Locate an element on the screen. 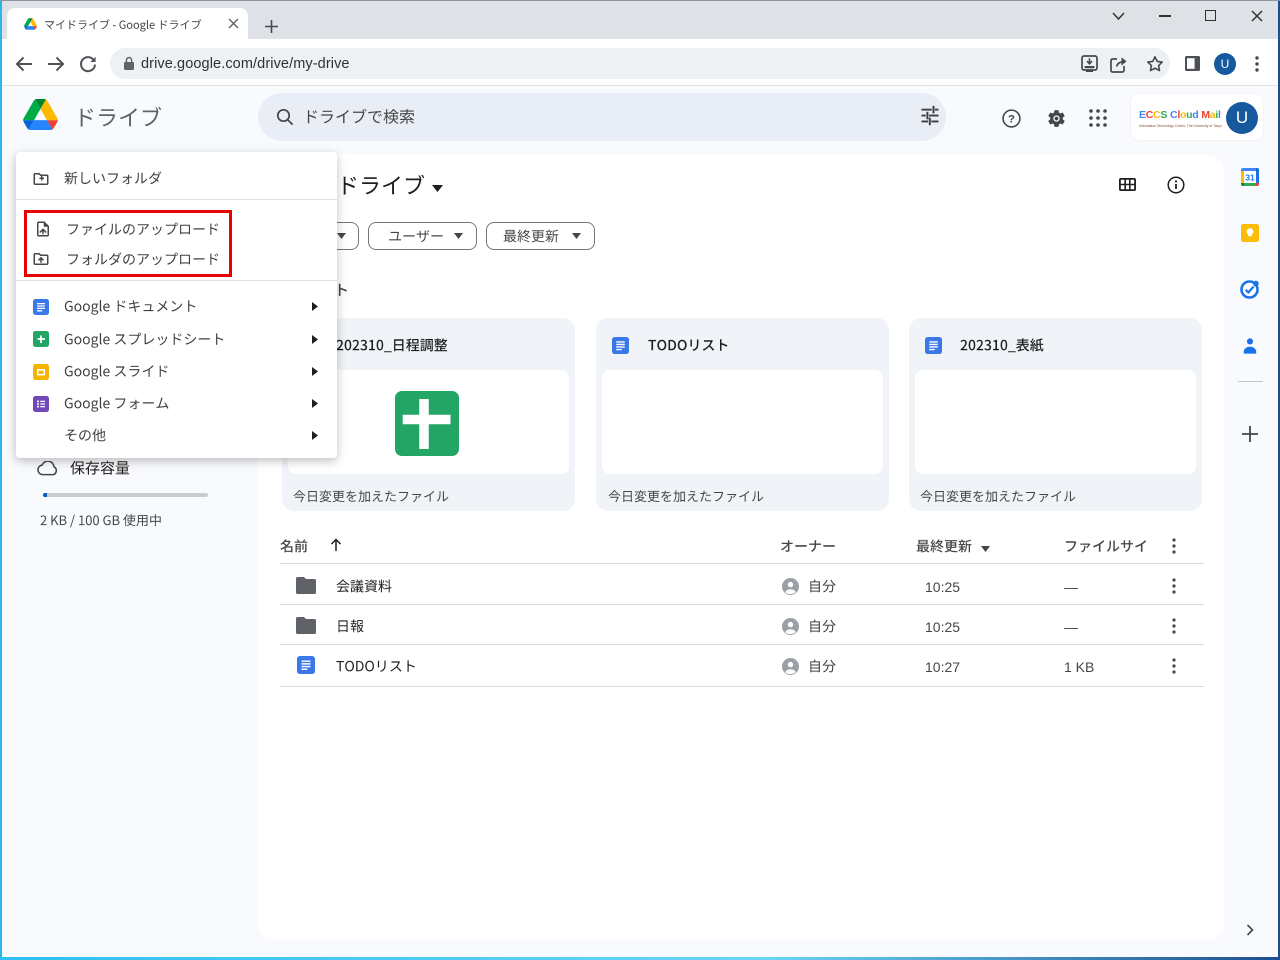  svg-text: 31 is located at coordinates (1250, 178).